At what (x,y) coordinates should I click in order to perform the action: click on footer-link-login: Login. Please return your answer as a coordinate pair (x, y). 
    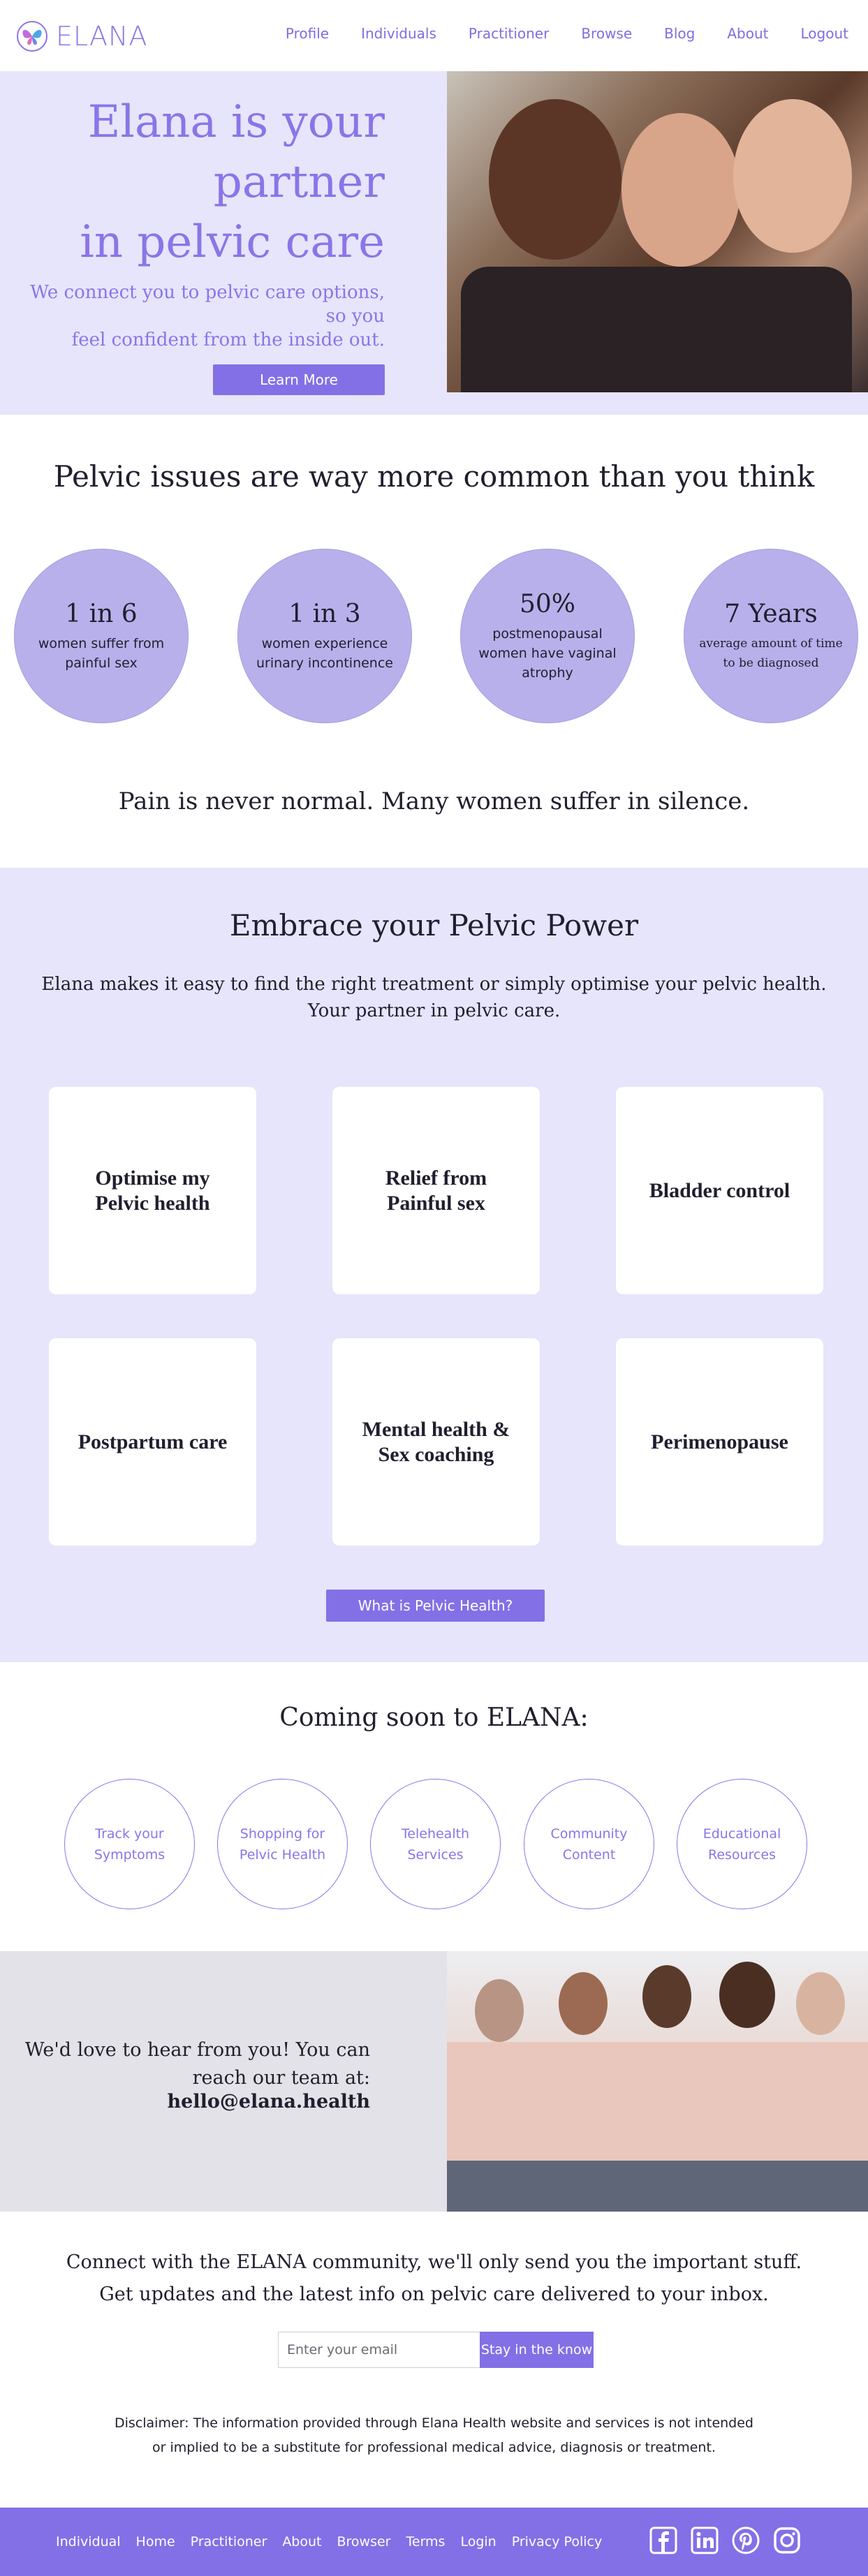
    Looking at the image, I should click on (478, 2541).